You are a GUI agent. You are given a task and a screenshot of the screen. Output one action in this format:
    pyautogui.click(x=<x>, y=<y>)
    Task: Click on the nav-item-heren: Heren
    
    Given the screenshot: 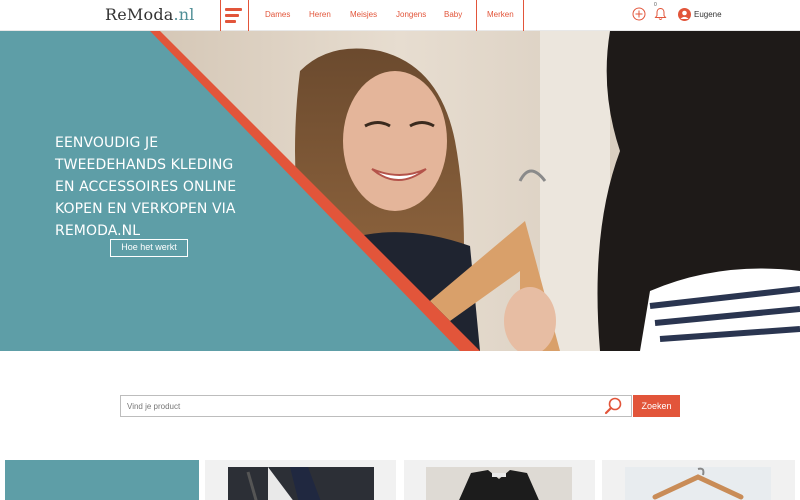 What is the action you would take?
    pyautogui.click(x=320, y=14)
    